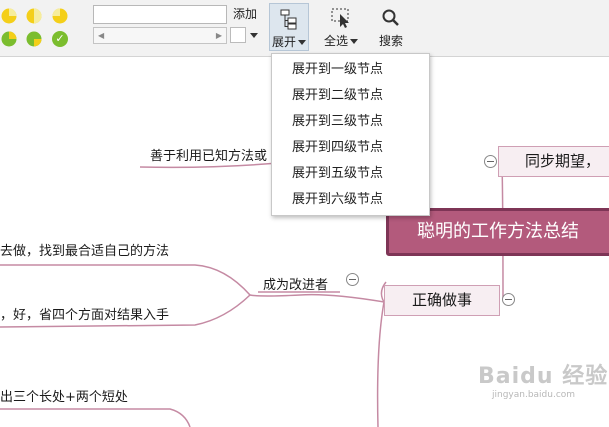 This screenshot has height=427, width=609. Describe the element at coordinates (350, 96) in the screenshot. I see `menu-item-expand-level-2: 展开到二级节点` at that location.